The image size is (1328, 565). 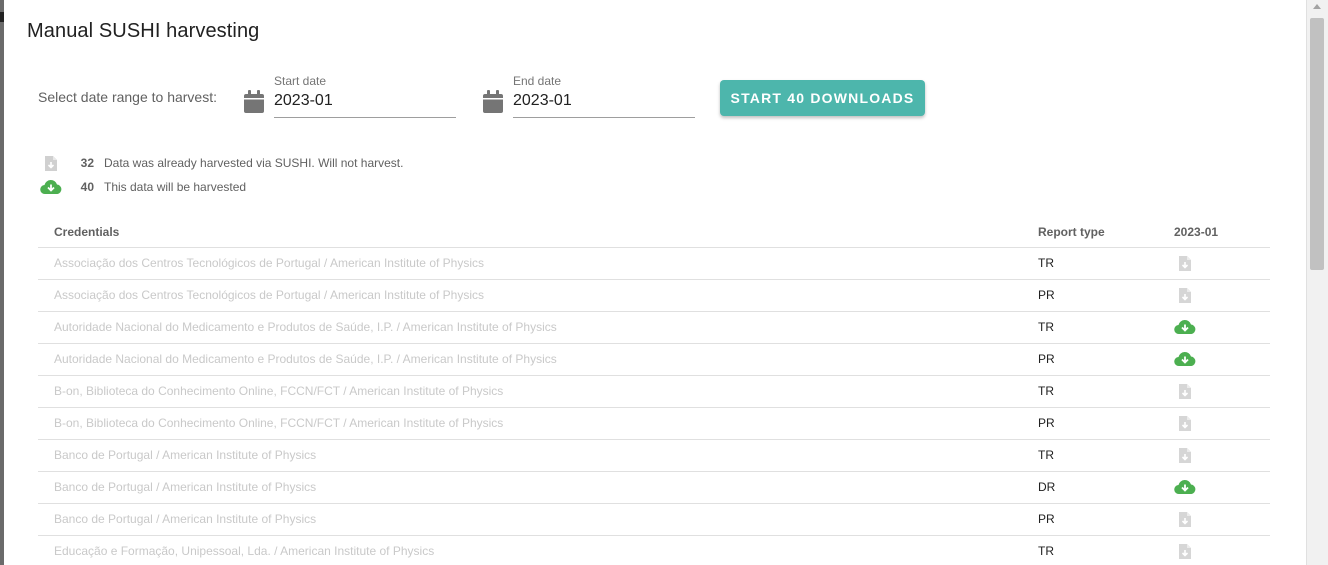 I want to click on dialog-title: Manual SUSHI harvesting, so click(x=143, y=31).